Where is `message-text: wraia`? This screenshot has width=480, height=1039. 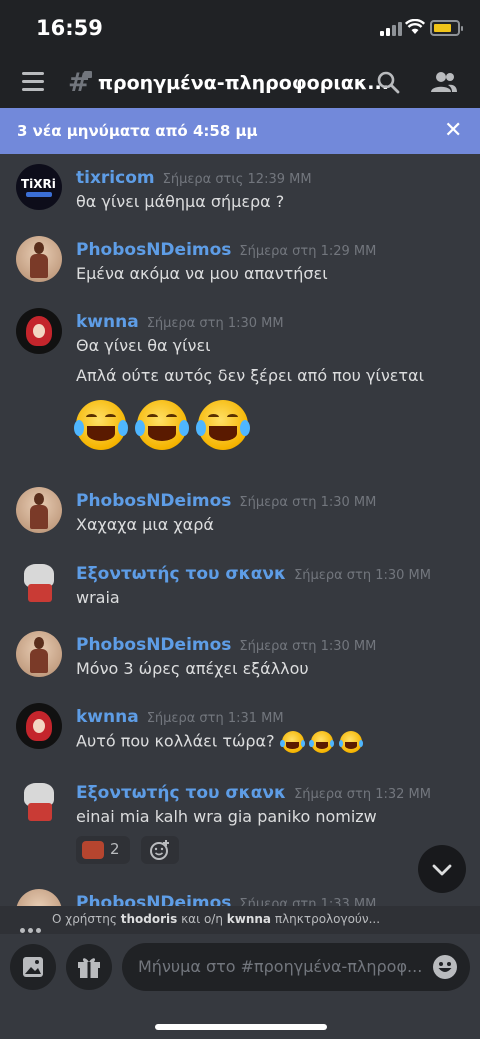
message-text: wraia is located at coordinates (98, 597).